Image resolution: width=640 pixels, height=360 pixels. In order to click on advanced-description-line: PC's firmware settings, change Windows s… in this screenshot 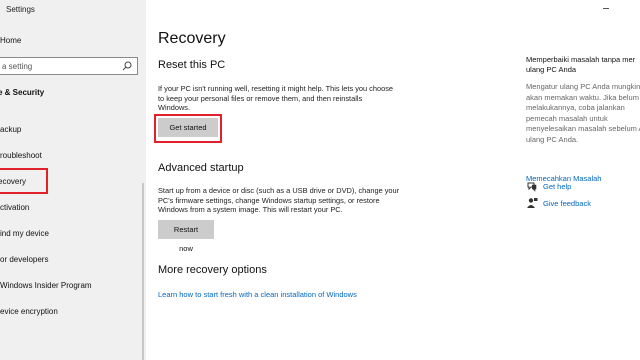, I will do `click(269, 200)`.